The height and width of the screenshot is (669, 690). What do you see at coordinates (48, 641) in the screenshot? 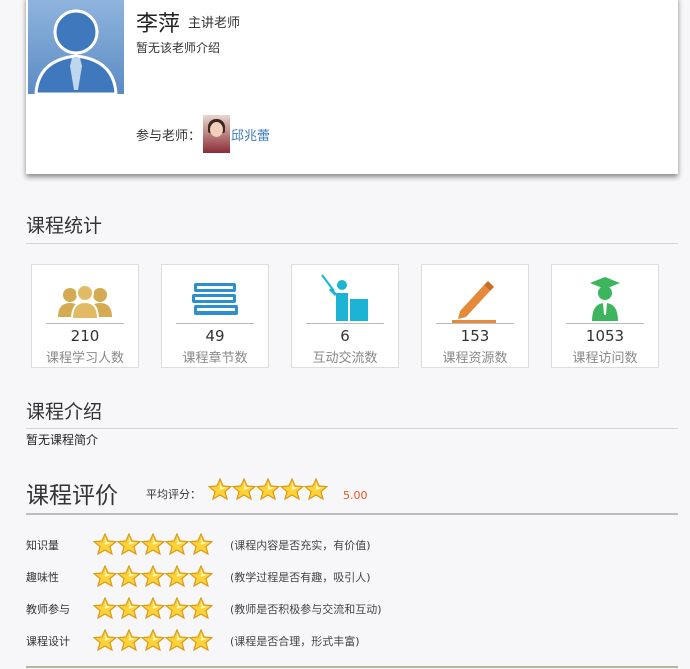
I see `rating-label: 课程设计` at bounding box center [48, 641].